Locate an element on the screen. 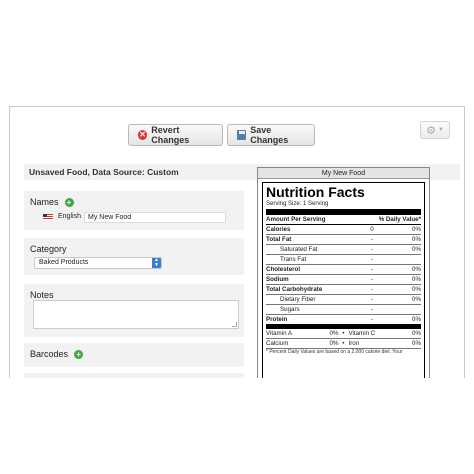 This screenshot has width=474, height=474. nutrition-row: Trans Fat - is located at coordinates (343, 260).